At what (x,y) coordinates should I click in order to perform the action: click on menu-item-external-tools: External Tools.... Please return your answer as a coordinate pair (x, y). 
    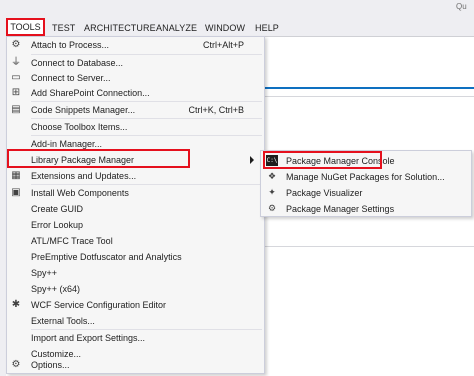
    Looking at the image, I should click on (135, 321).